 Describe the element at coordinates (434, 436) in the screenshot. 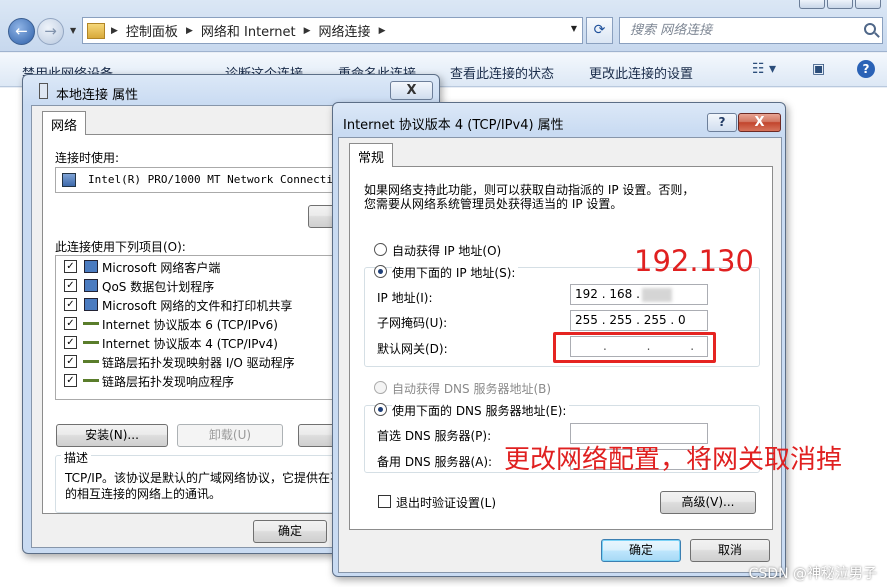

I see `preferred-dns-label: 首选 DNS 服务器(P):` at that location.